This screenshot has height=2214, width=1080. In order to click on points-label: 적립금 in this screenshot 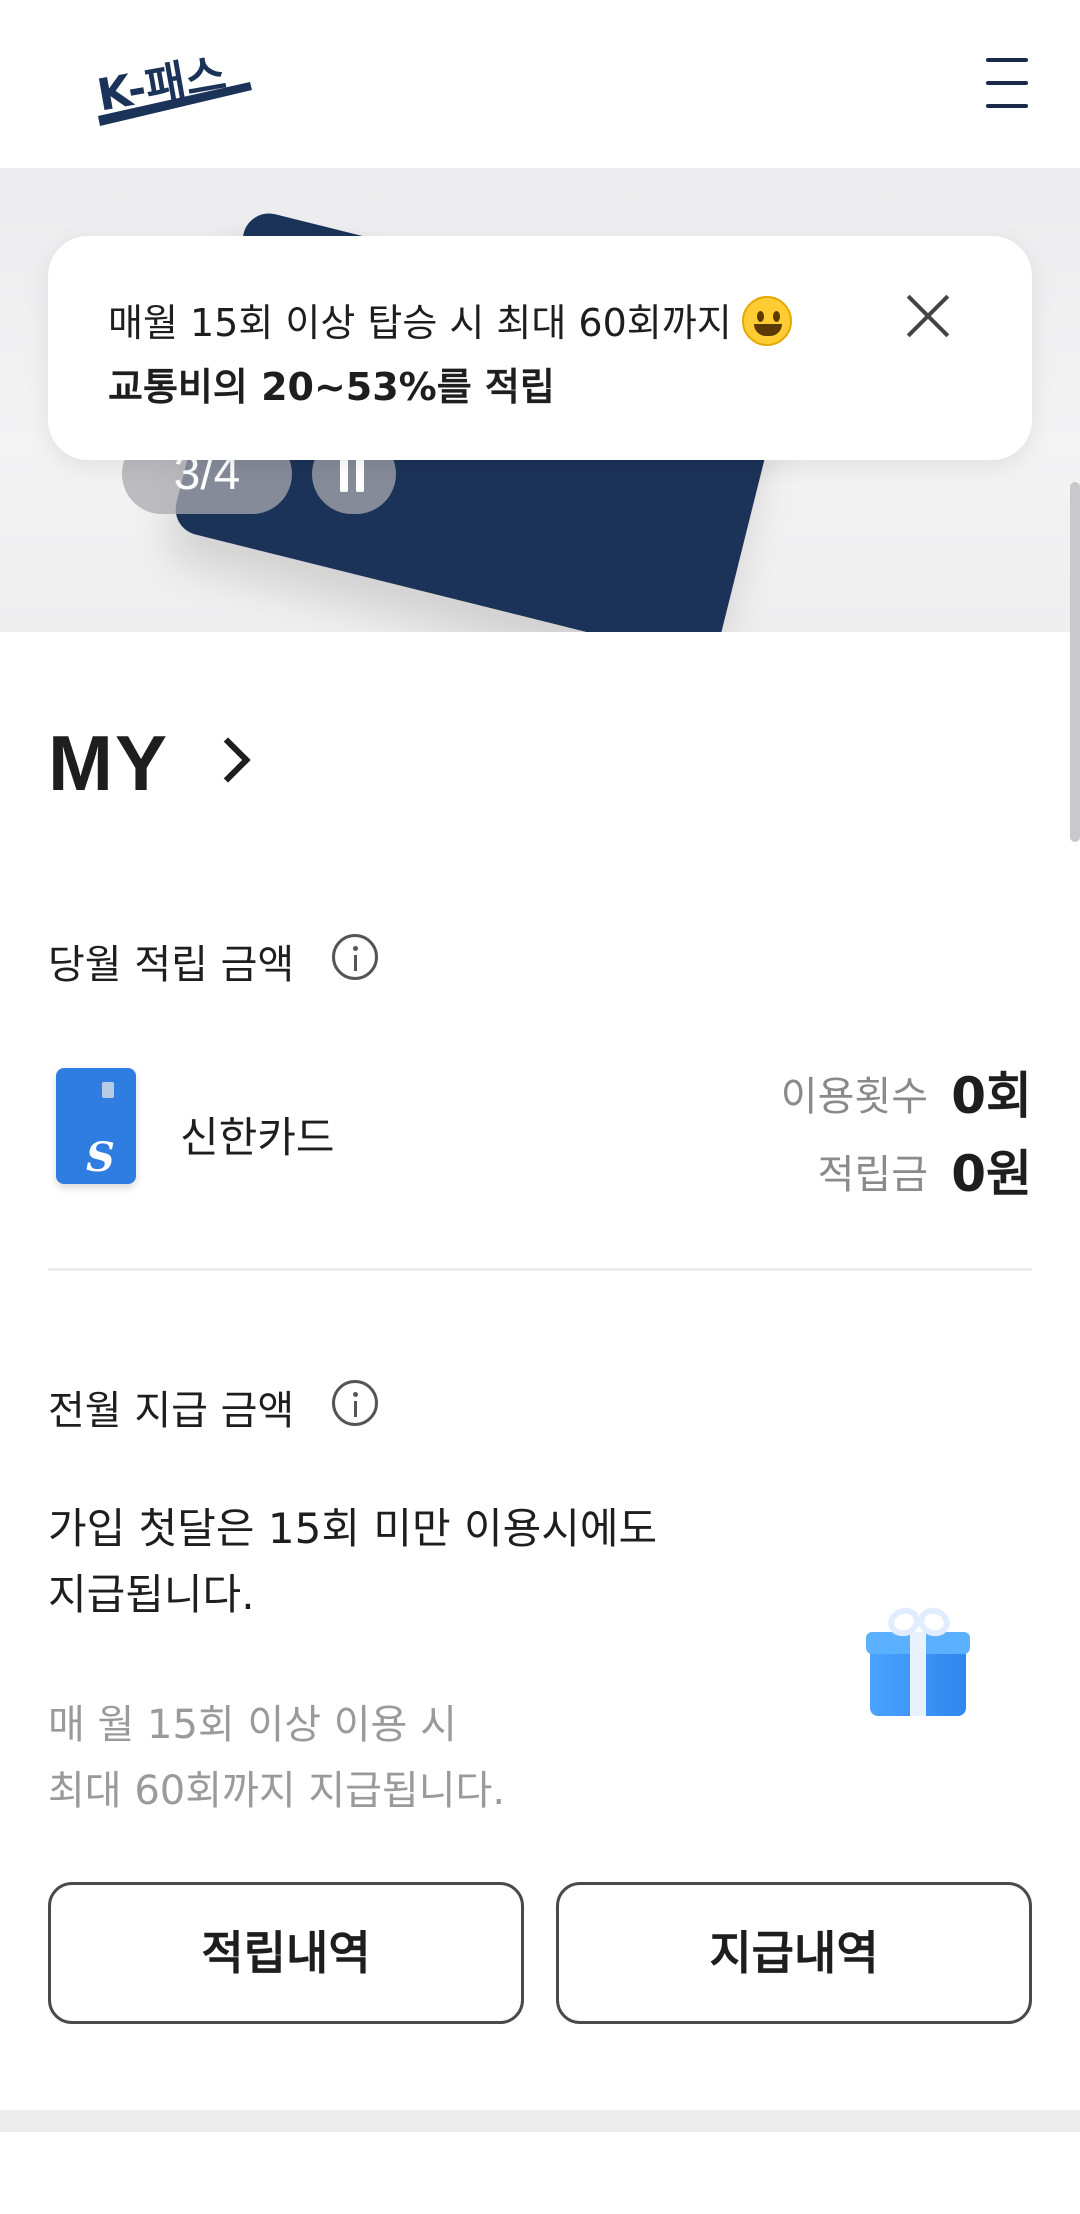, I will do `click(872, 1175)`.